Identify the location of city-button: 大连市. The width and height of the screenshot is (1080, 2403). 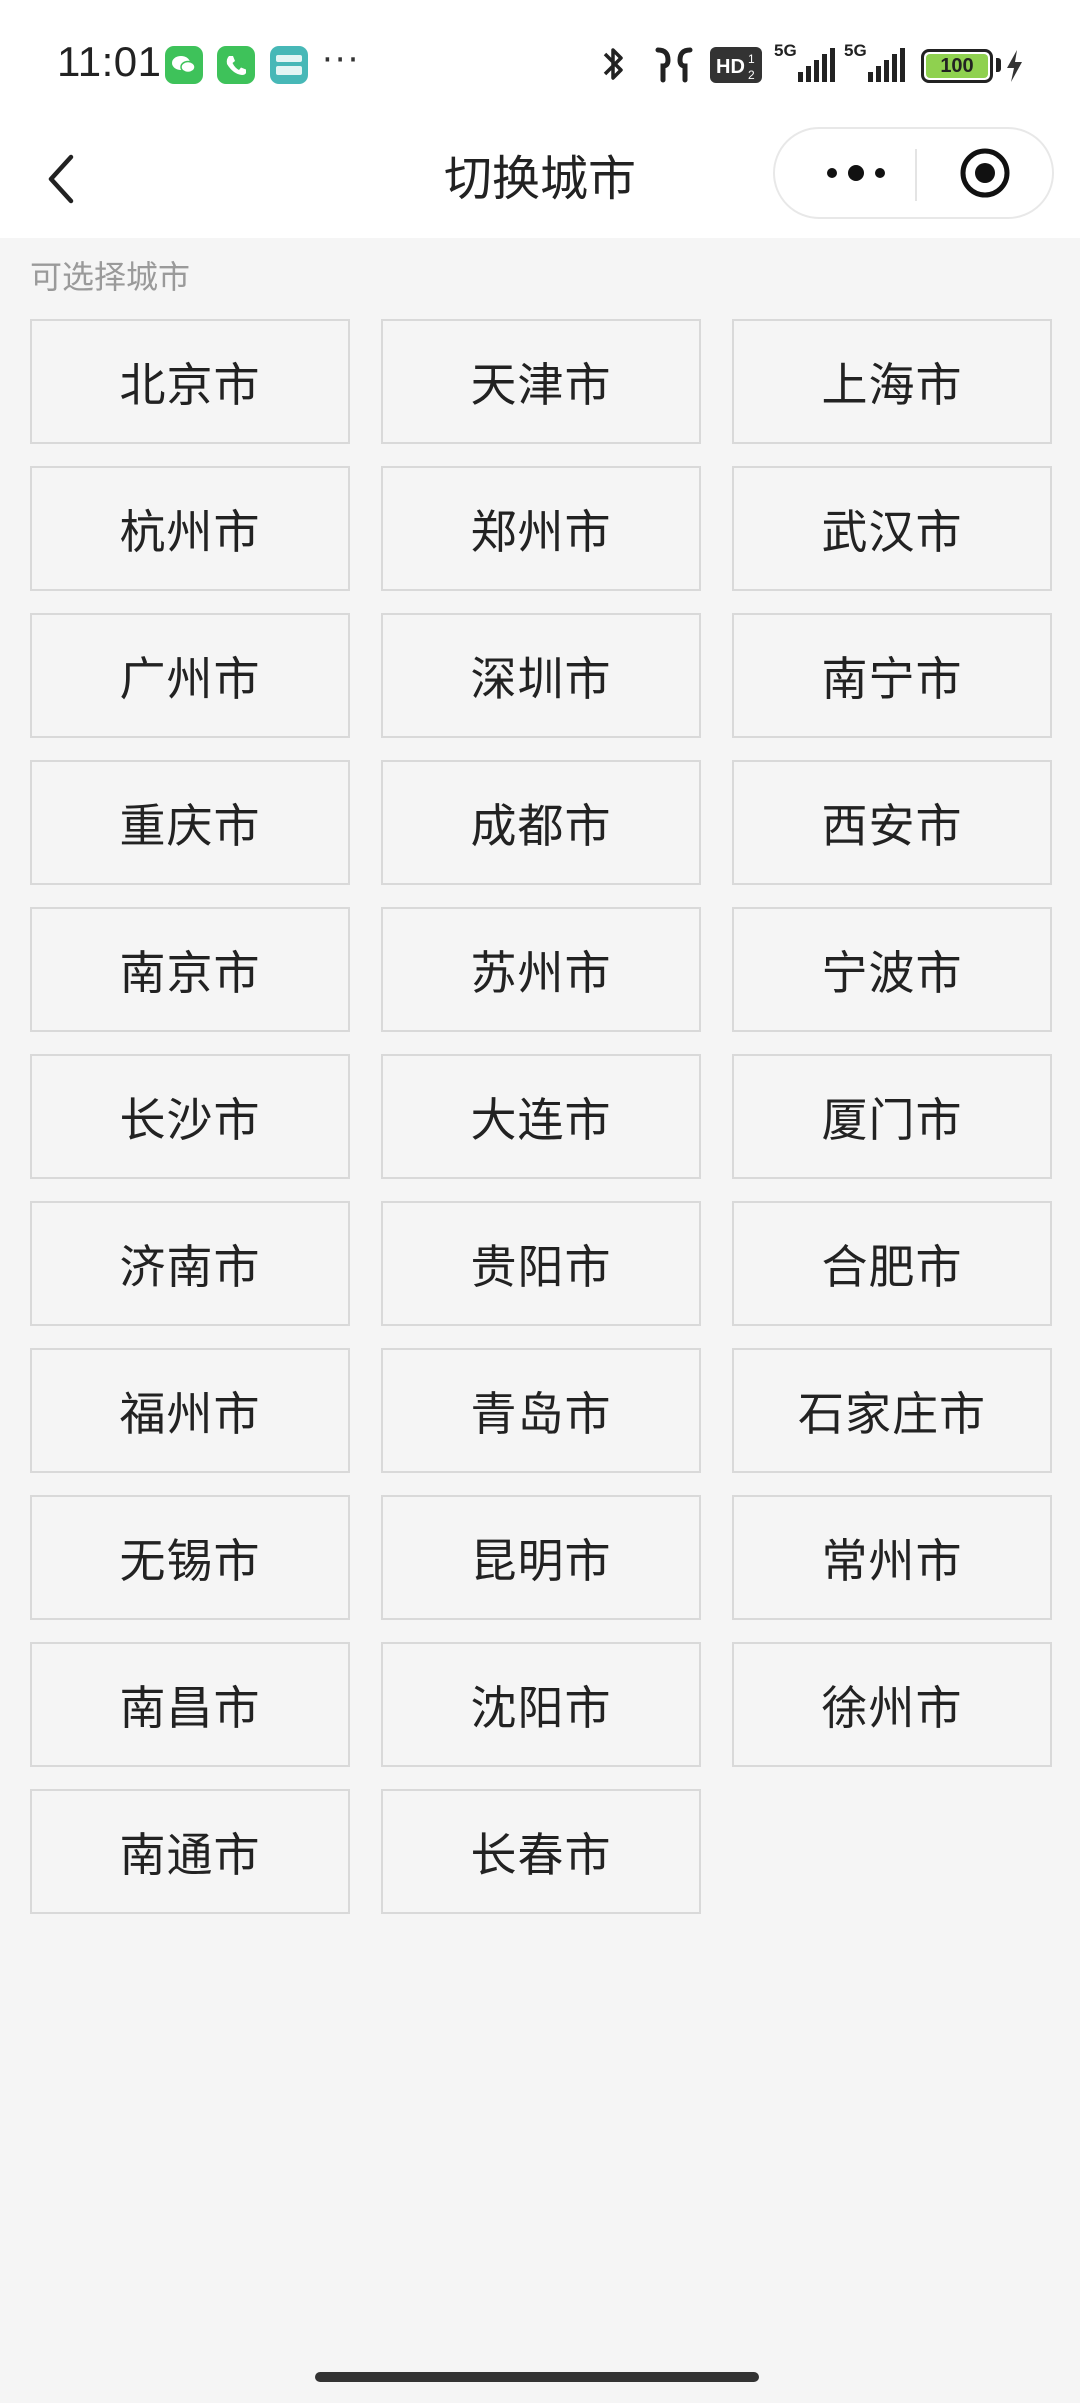
(541, 1116).